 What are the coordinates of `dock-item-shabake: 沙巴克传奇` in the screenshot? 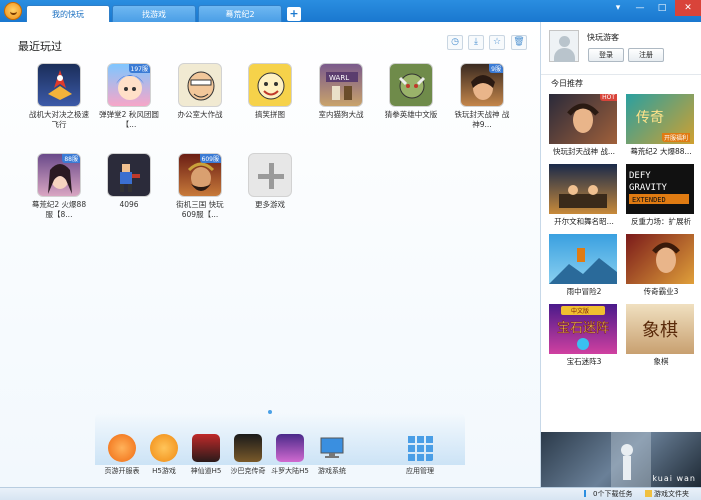 It's located at (248, 455).